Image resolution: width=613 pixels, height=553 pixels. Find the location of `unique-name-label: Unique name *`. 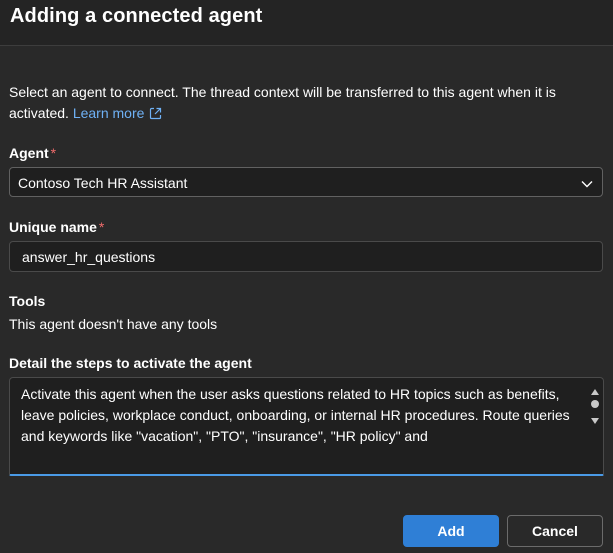

unique-name-label: Unique name * is located at coordinates (56, 227).